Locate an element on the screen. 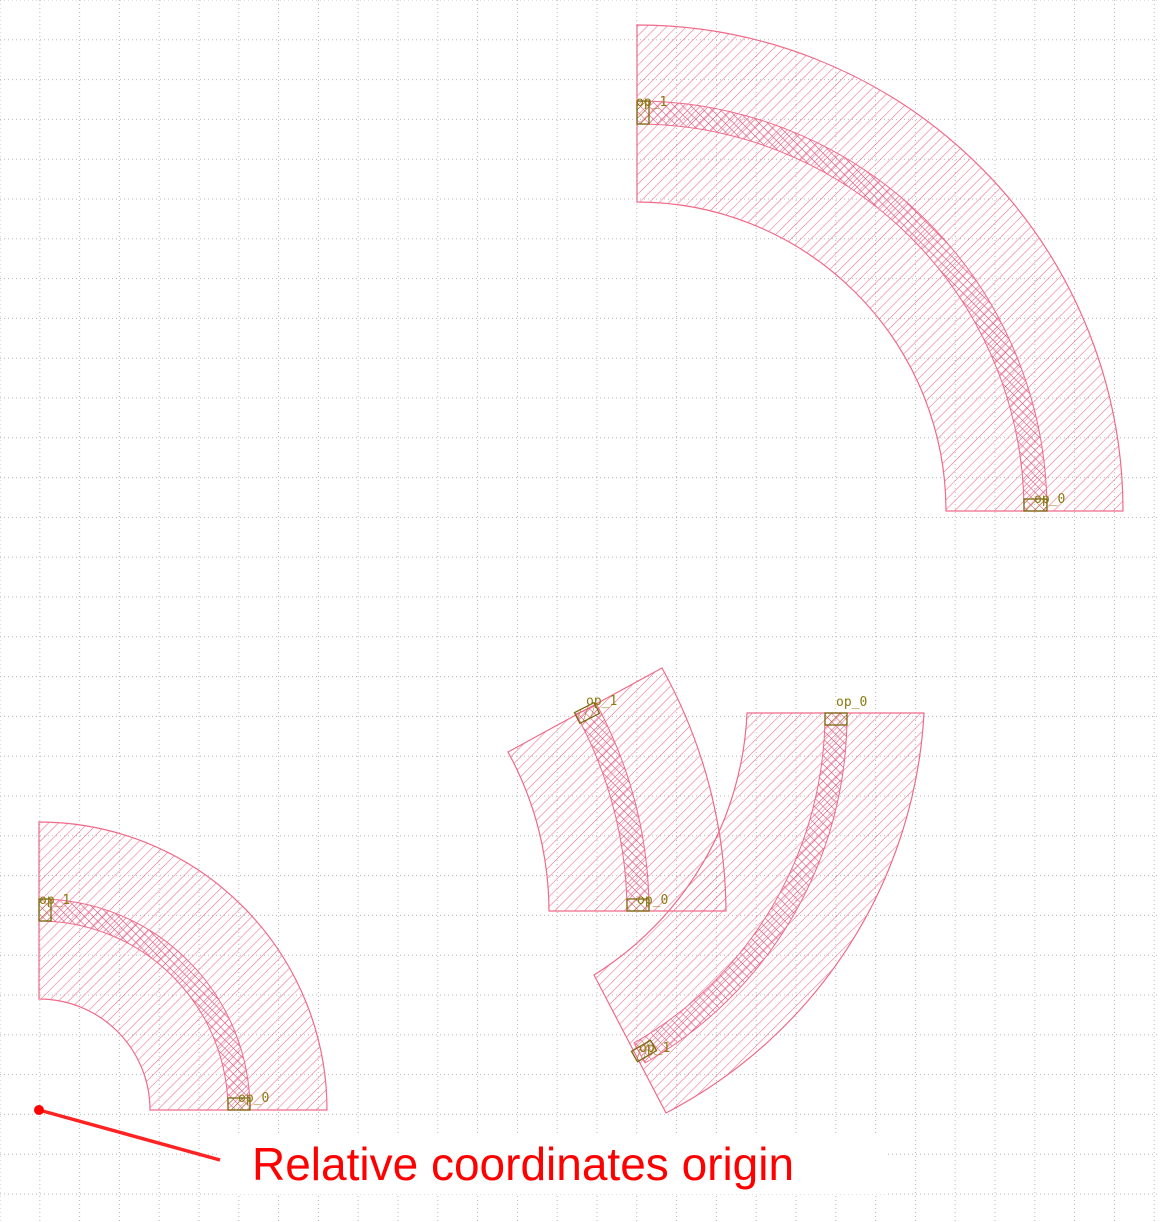 This screenshot has height=1222, width=1160. bend-d-port-in-label: op_0 is located at coordinates (851, 702).